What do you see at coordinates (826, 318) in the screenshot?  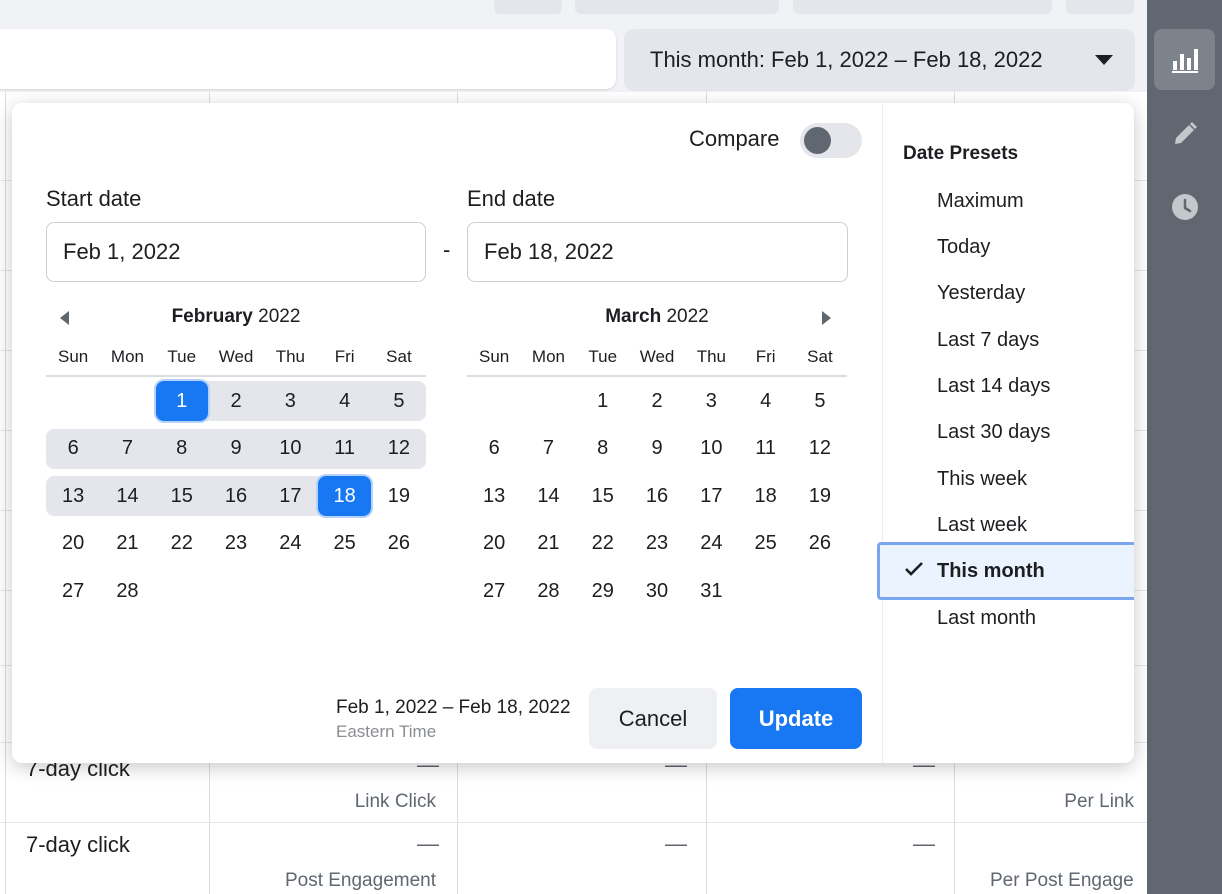 I see `next-month-icon` at bounding box center [826, 318].